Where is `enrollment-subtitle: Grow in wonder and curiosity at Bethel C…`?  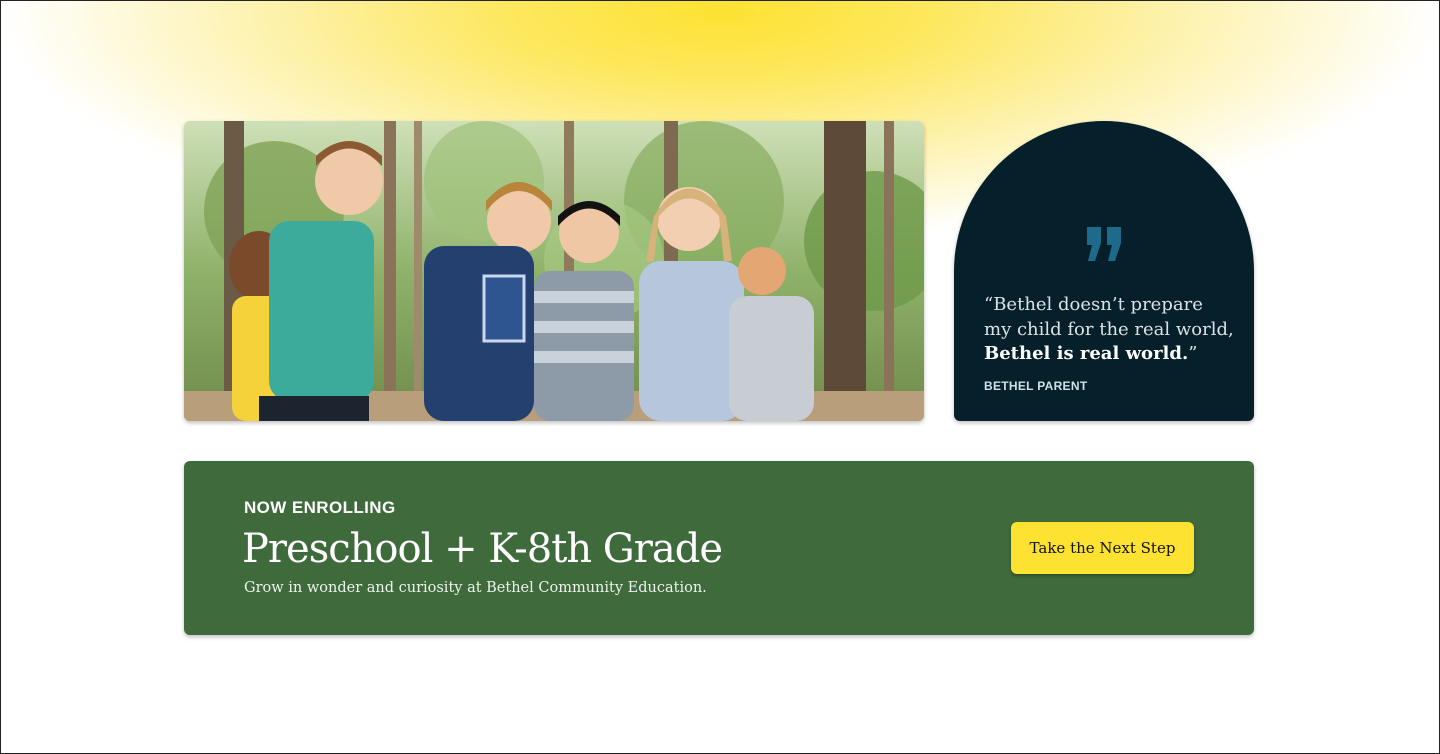 enrollment-subtitle: Grow in wonder and curiosity at Bethel C… is located at coordinates (475, 588).